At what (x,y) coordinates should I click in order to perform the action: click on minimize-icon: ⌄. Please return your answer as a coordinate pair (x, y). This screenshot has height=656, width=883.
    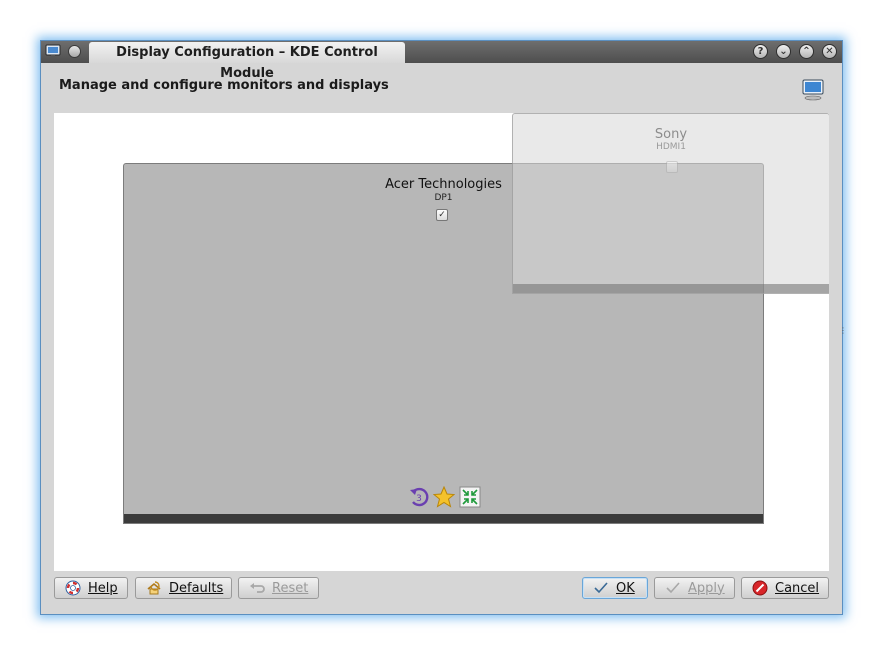
    Looking at the image, I should click on (783, 51).